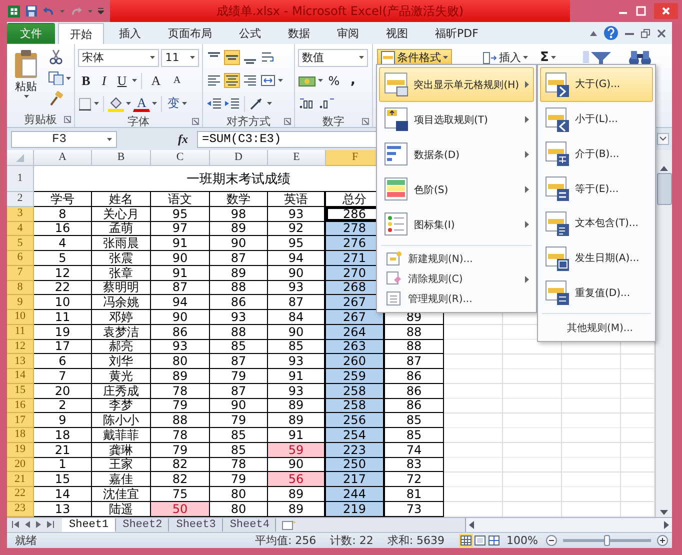 This screenshot has height=555, width=682. I want to click on bold-button: B, so click(86, 81).